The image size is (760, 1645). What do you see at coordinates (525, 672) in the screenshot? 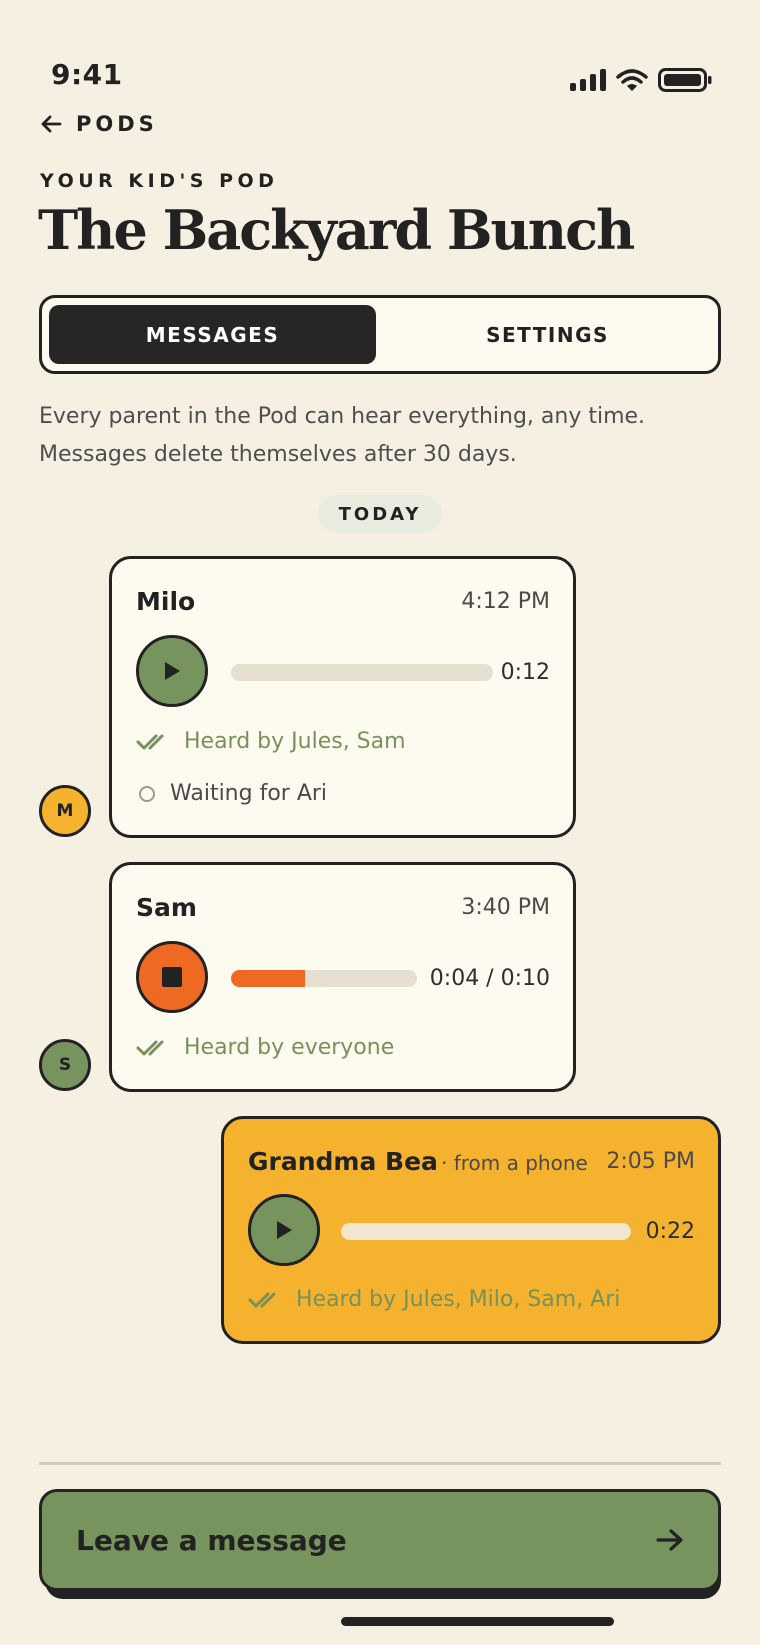
I see `audio-duration: 0:12` at bounding box center [525, 672].